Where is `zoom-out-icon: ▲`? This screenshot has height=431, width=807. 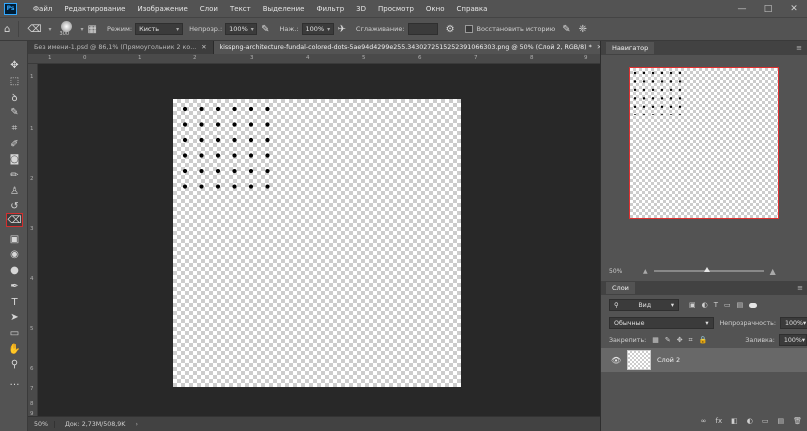 zoom-out-icon: ▲ is located at coordinates (645, 271).